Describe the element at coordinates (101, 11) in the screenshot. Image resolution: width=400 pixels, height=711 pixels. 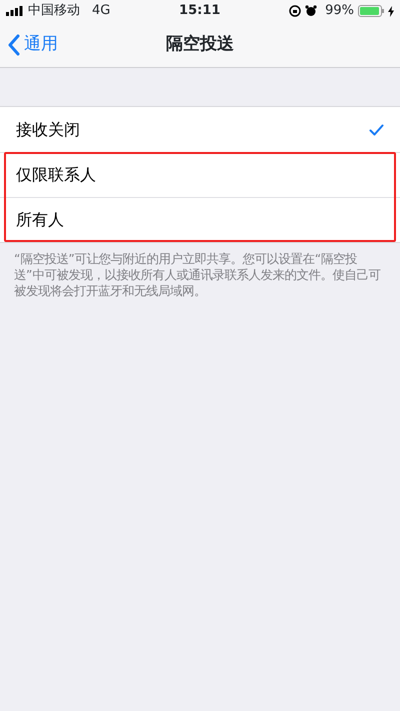
I see `network-label: 4G` at that location.